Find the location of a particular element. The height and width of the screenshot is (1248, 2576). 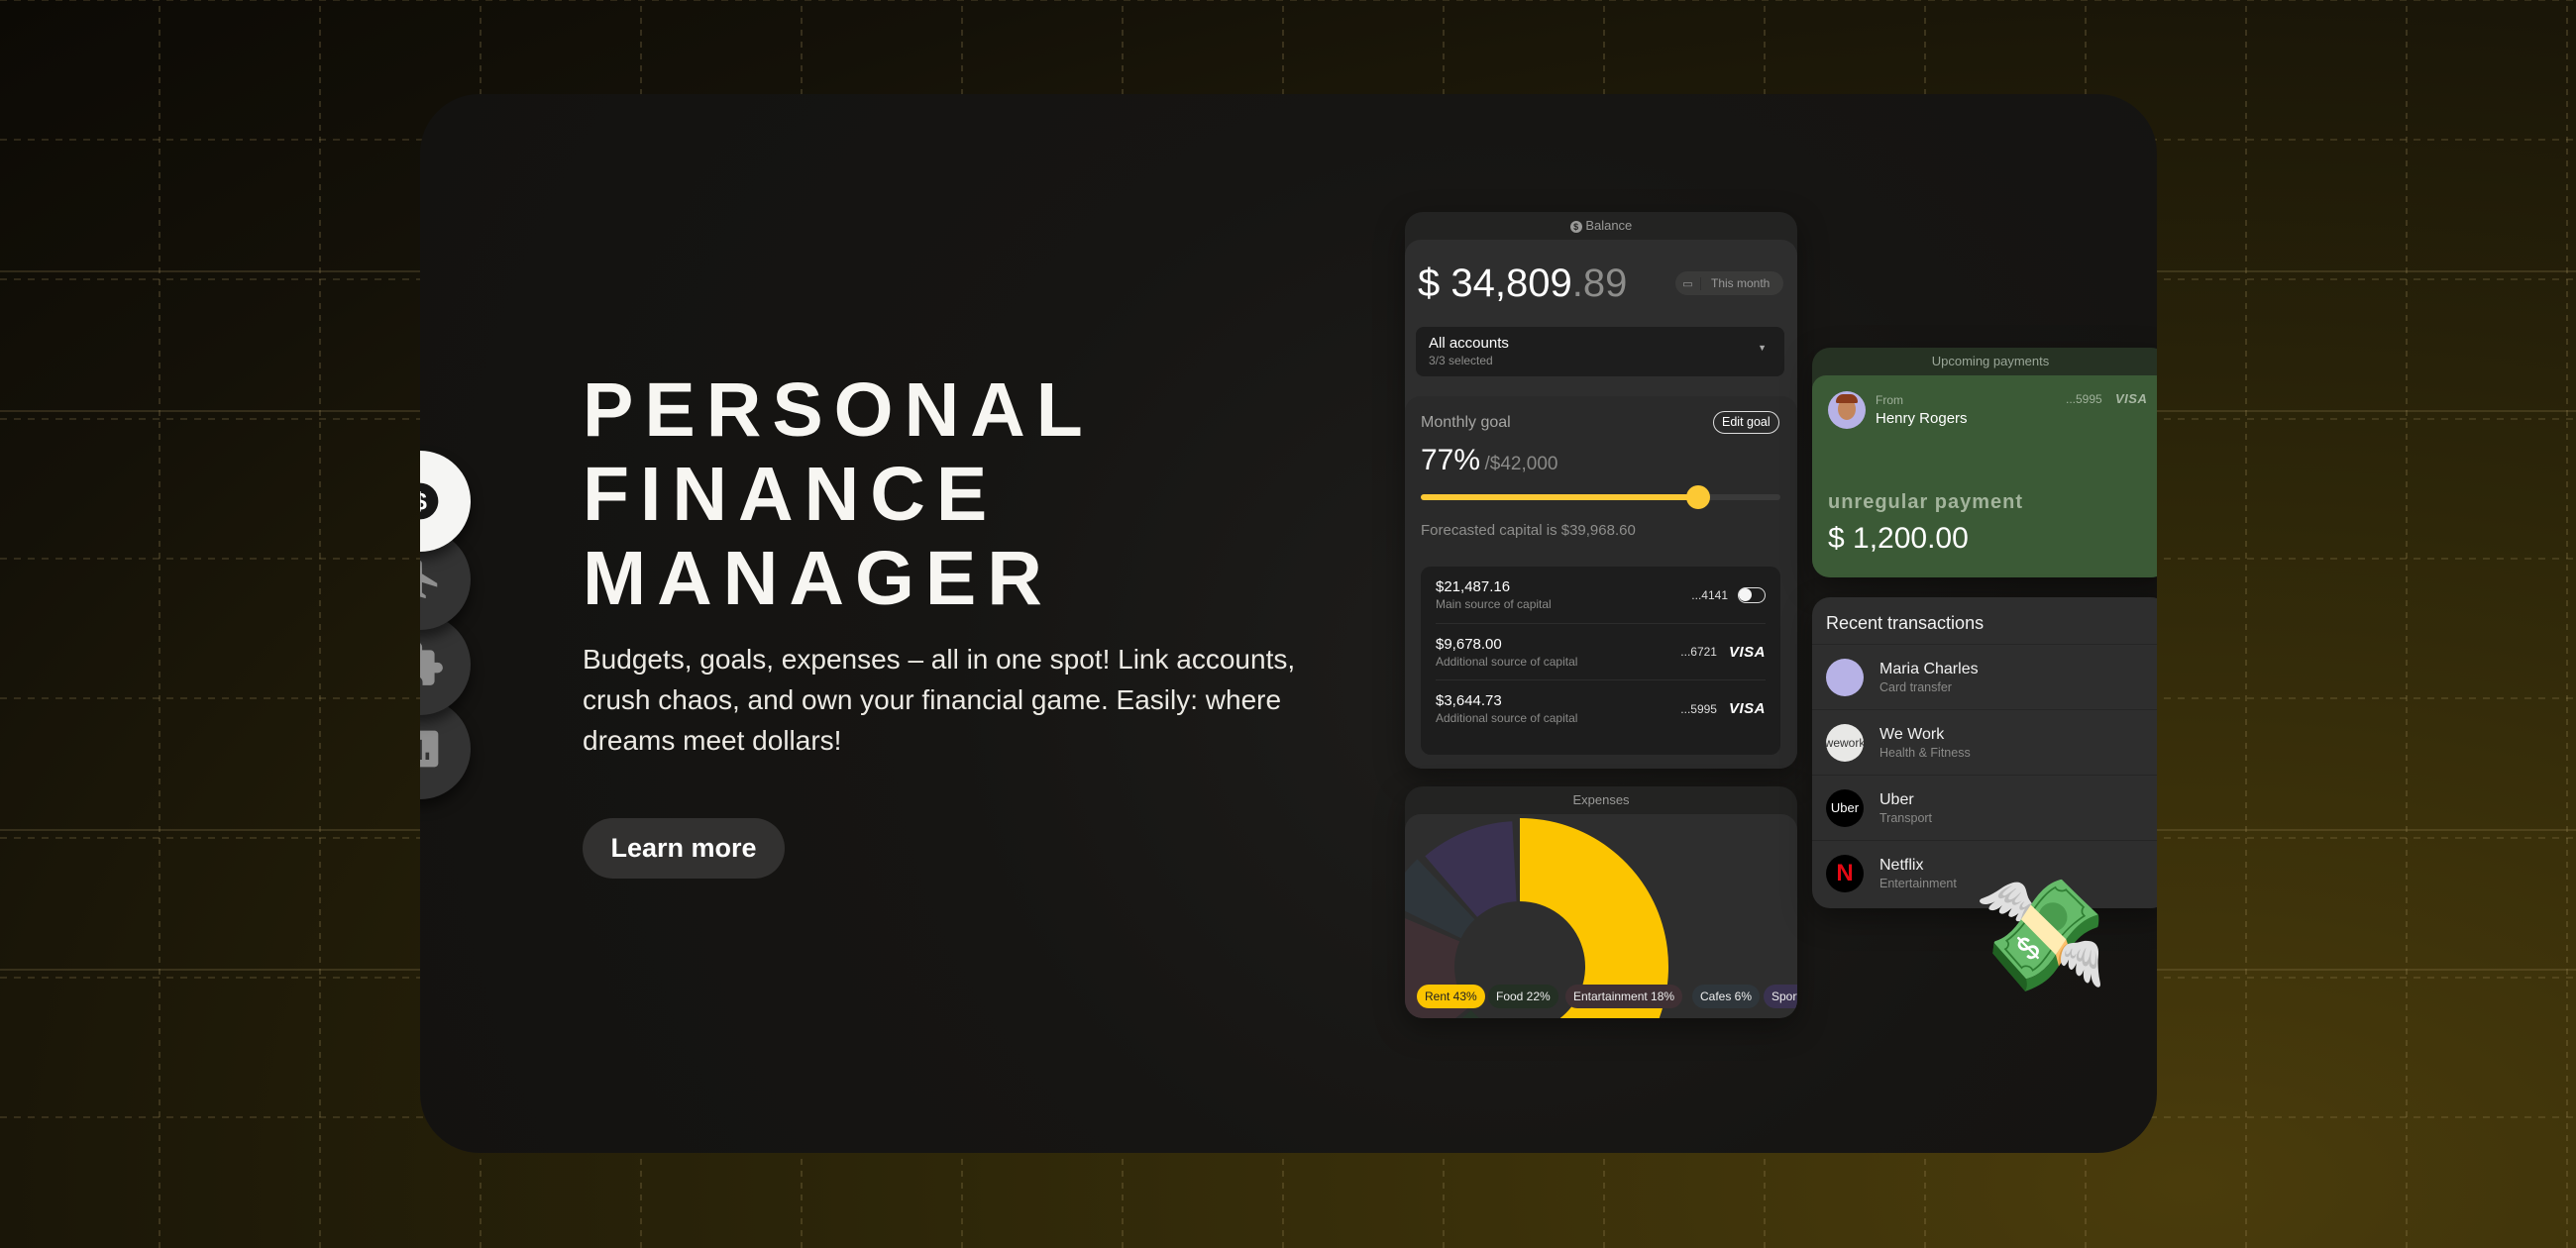

balance-amount: $ 34,809.89 is located at coordinates (1522, 283).